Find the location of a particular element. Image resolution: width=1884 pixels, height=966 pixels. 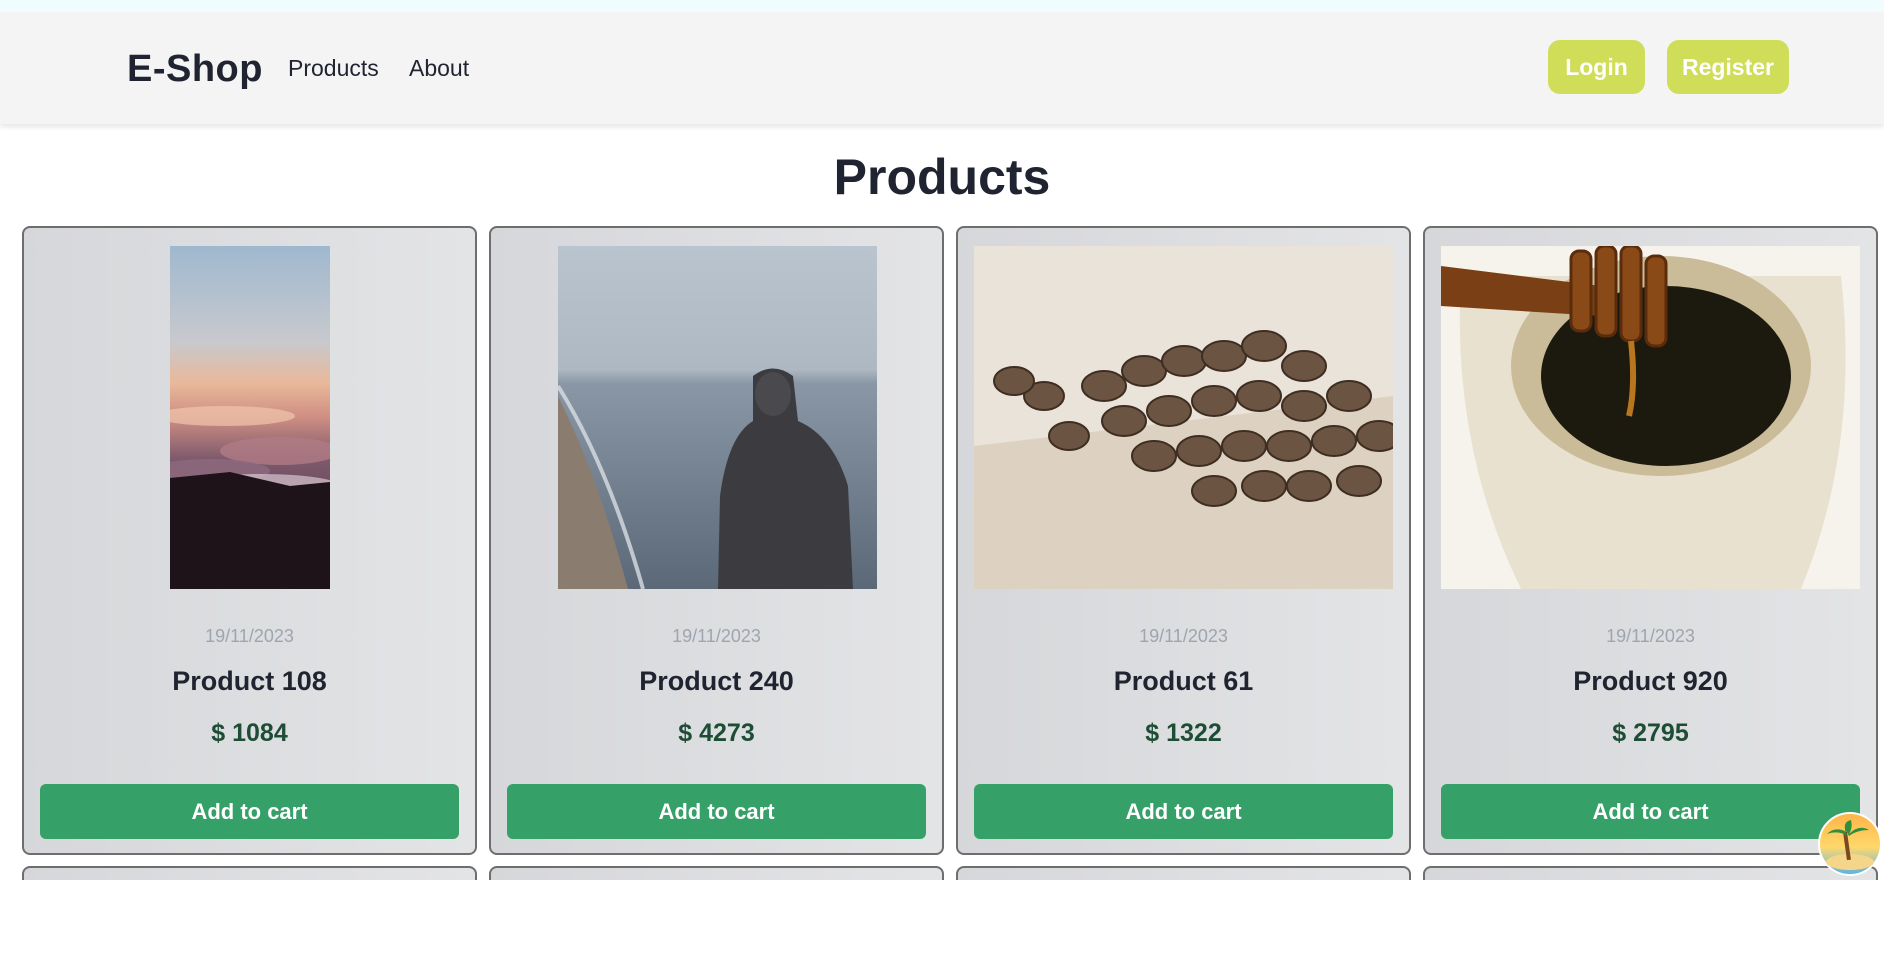

product-name: Product 240 is located at coordinates (716, 681).